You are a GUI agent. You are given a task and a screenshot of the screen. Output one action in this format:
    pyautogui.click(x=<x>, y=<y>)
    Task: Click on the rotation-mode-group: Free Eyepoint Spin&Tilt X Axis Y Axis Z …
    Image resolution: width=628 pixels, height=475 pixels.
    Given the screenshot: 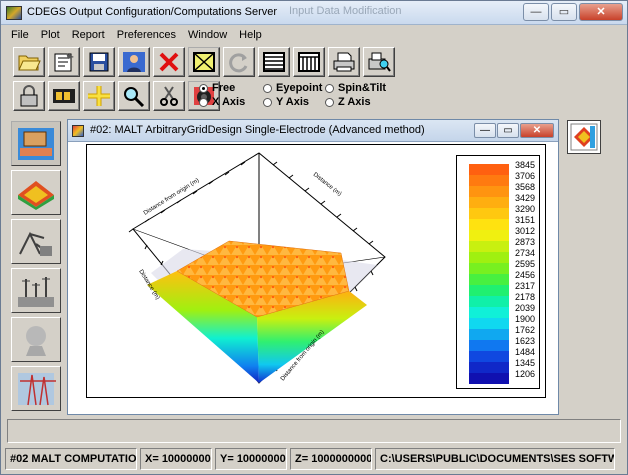 What is the action you would take?
    pyautogui.click(x=319, y=96)
    